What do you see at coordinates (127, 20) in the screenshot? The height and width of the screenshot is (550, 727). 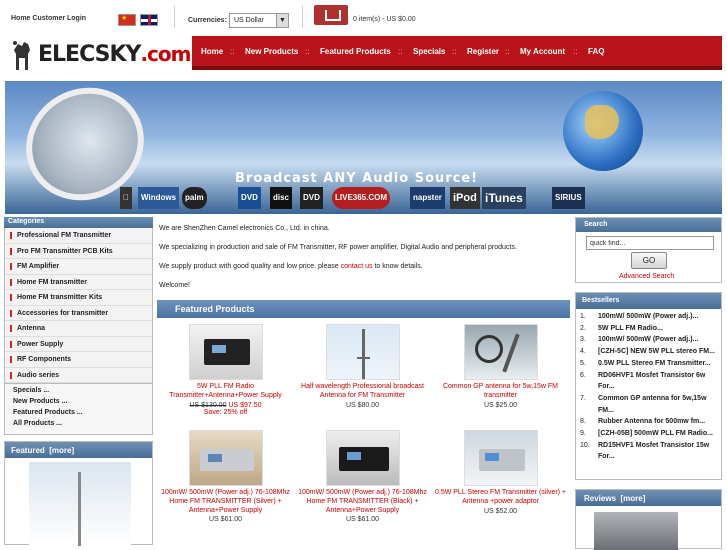 I see `chinese-flag-icon` at bounding box center [127, 20].